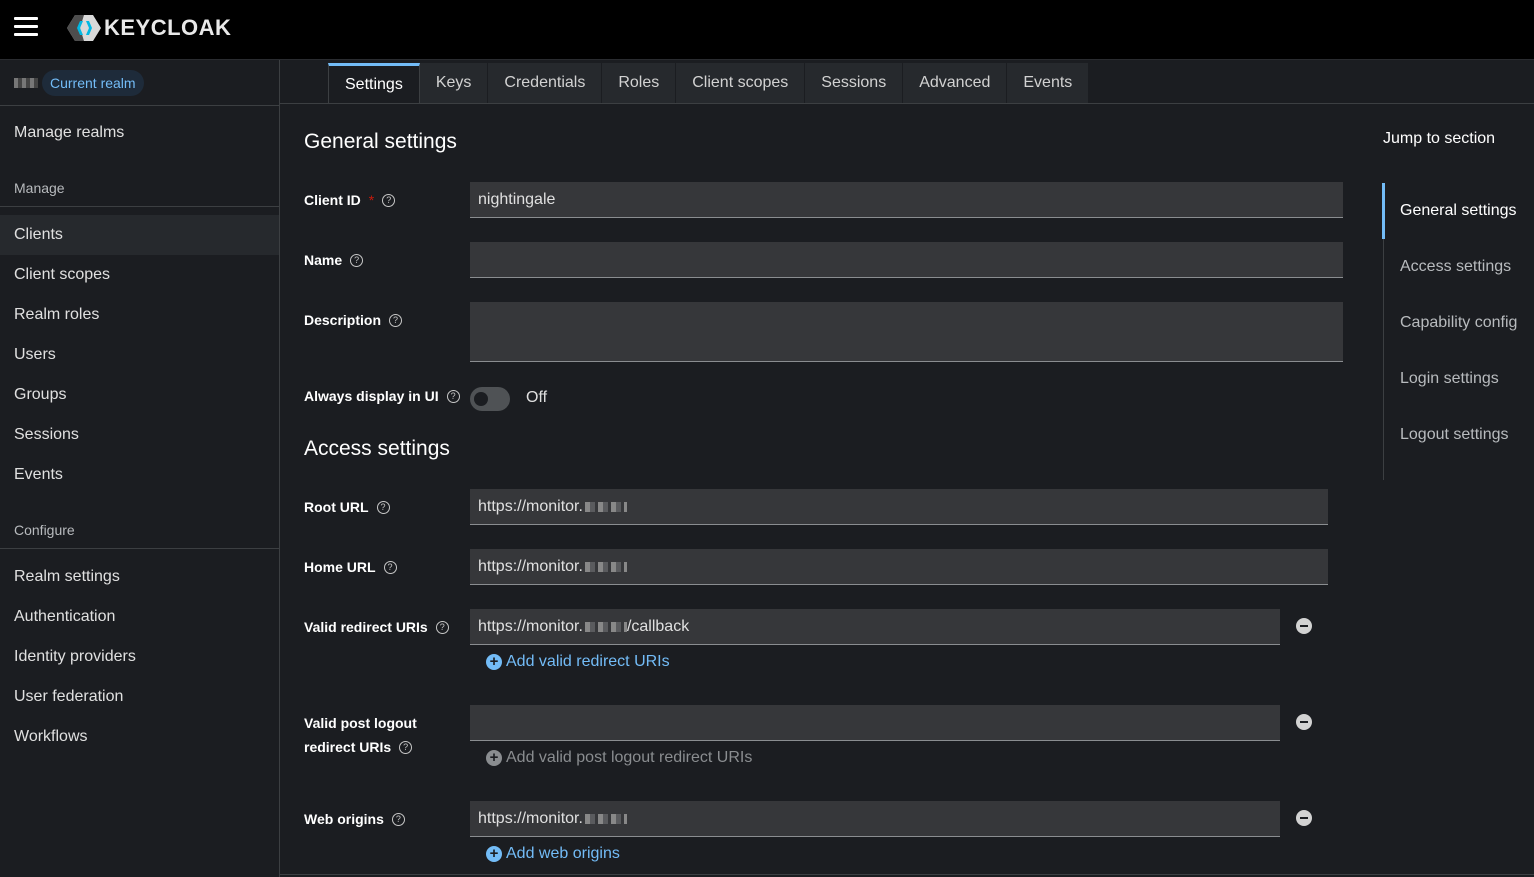  Describe the element at coordinates (875, 627) in the screenshot. I see `redirect-uri-input: https://monitor. /callback` at that location.